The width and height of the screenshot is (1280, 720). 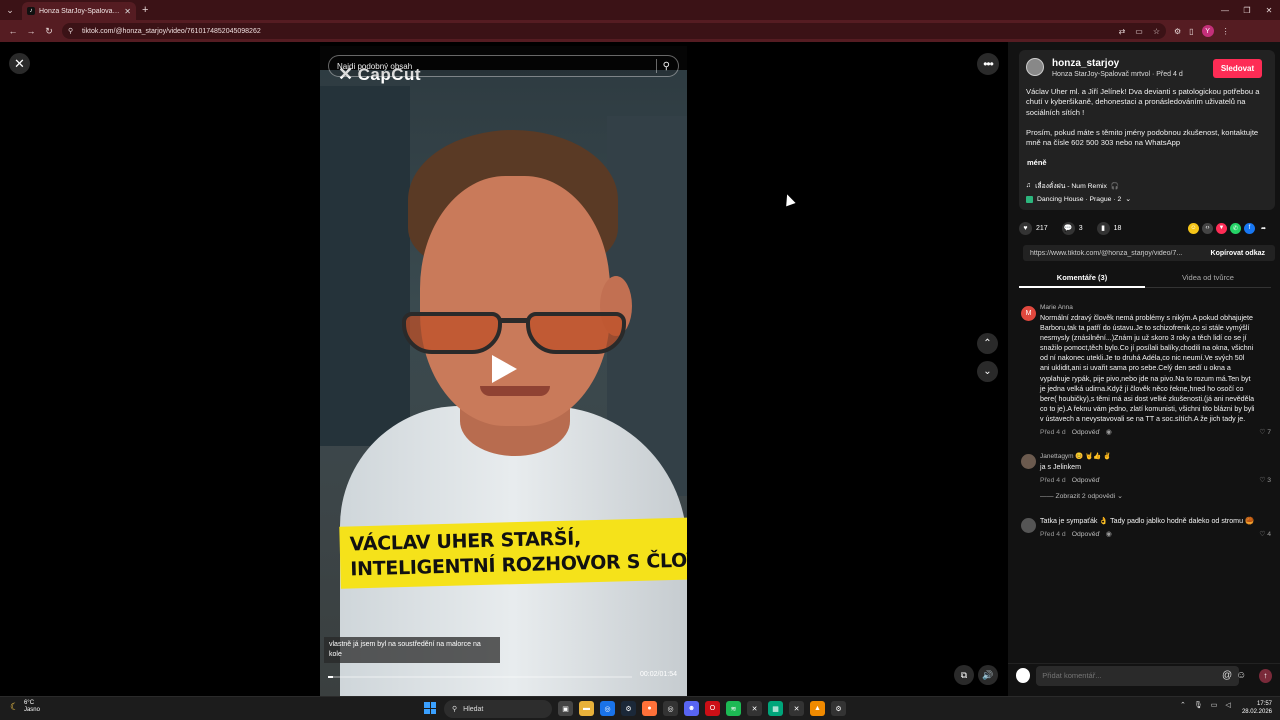 I want to click on microphone-icon: 🎙, so click(x=1198, y=705).